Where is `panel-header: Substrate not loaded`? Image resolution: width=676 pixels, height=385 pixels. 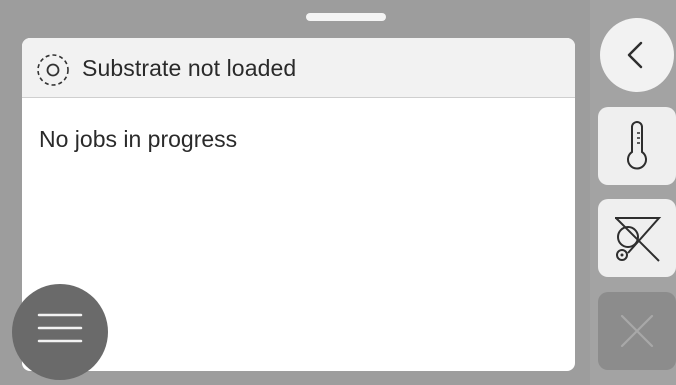 panel-header: Substrate not loaded is located at coordinates (298, 68).